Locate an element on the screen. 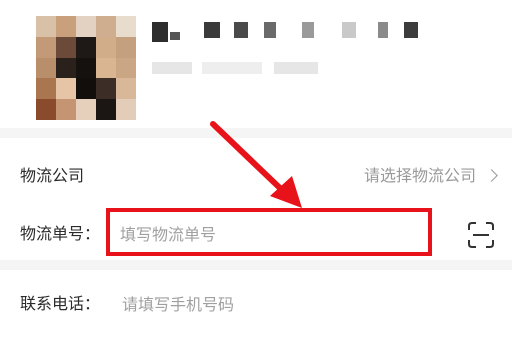  product-title-blurred is located at coordinates (297, 32).